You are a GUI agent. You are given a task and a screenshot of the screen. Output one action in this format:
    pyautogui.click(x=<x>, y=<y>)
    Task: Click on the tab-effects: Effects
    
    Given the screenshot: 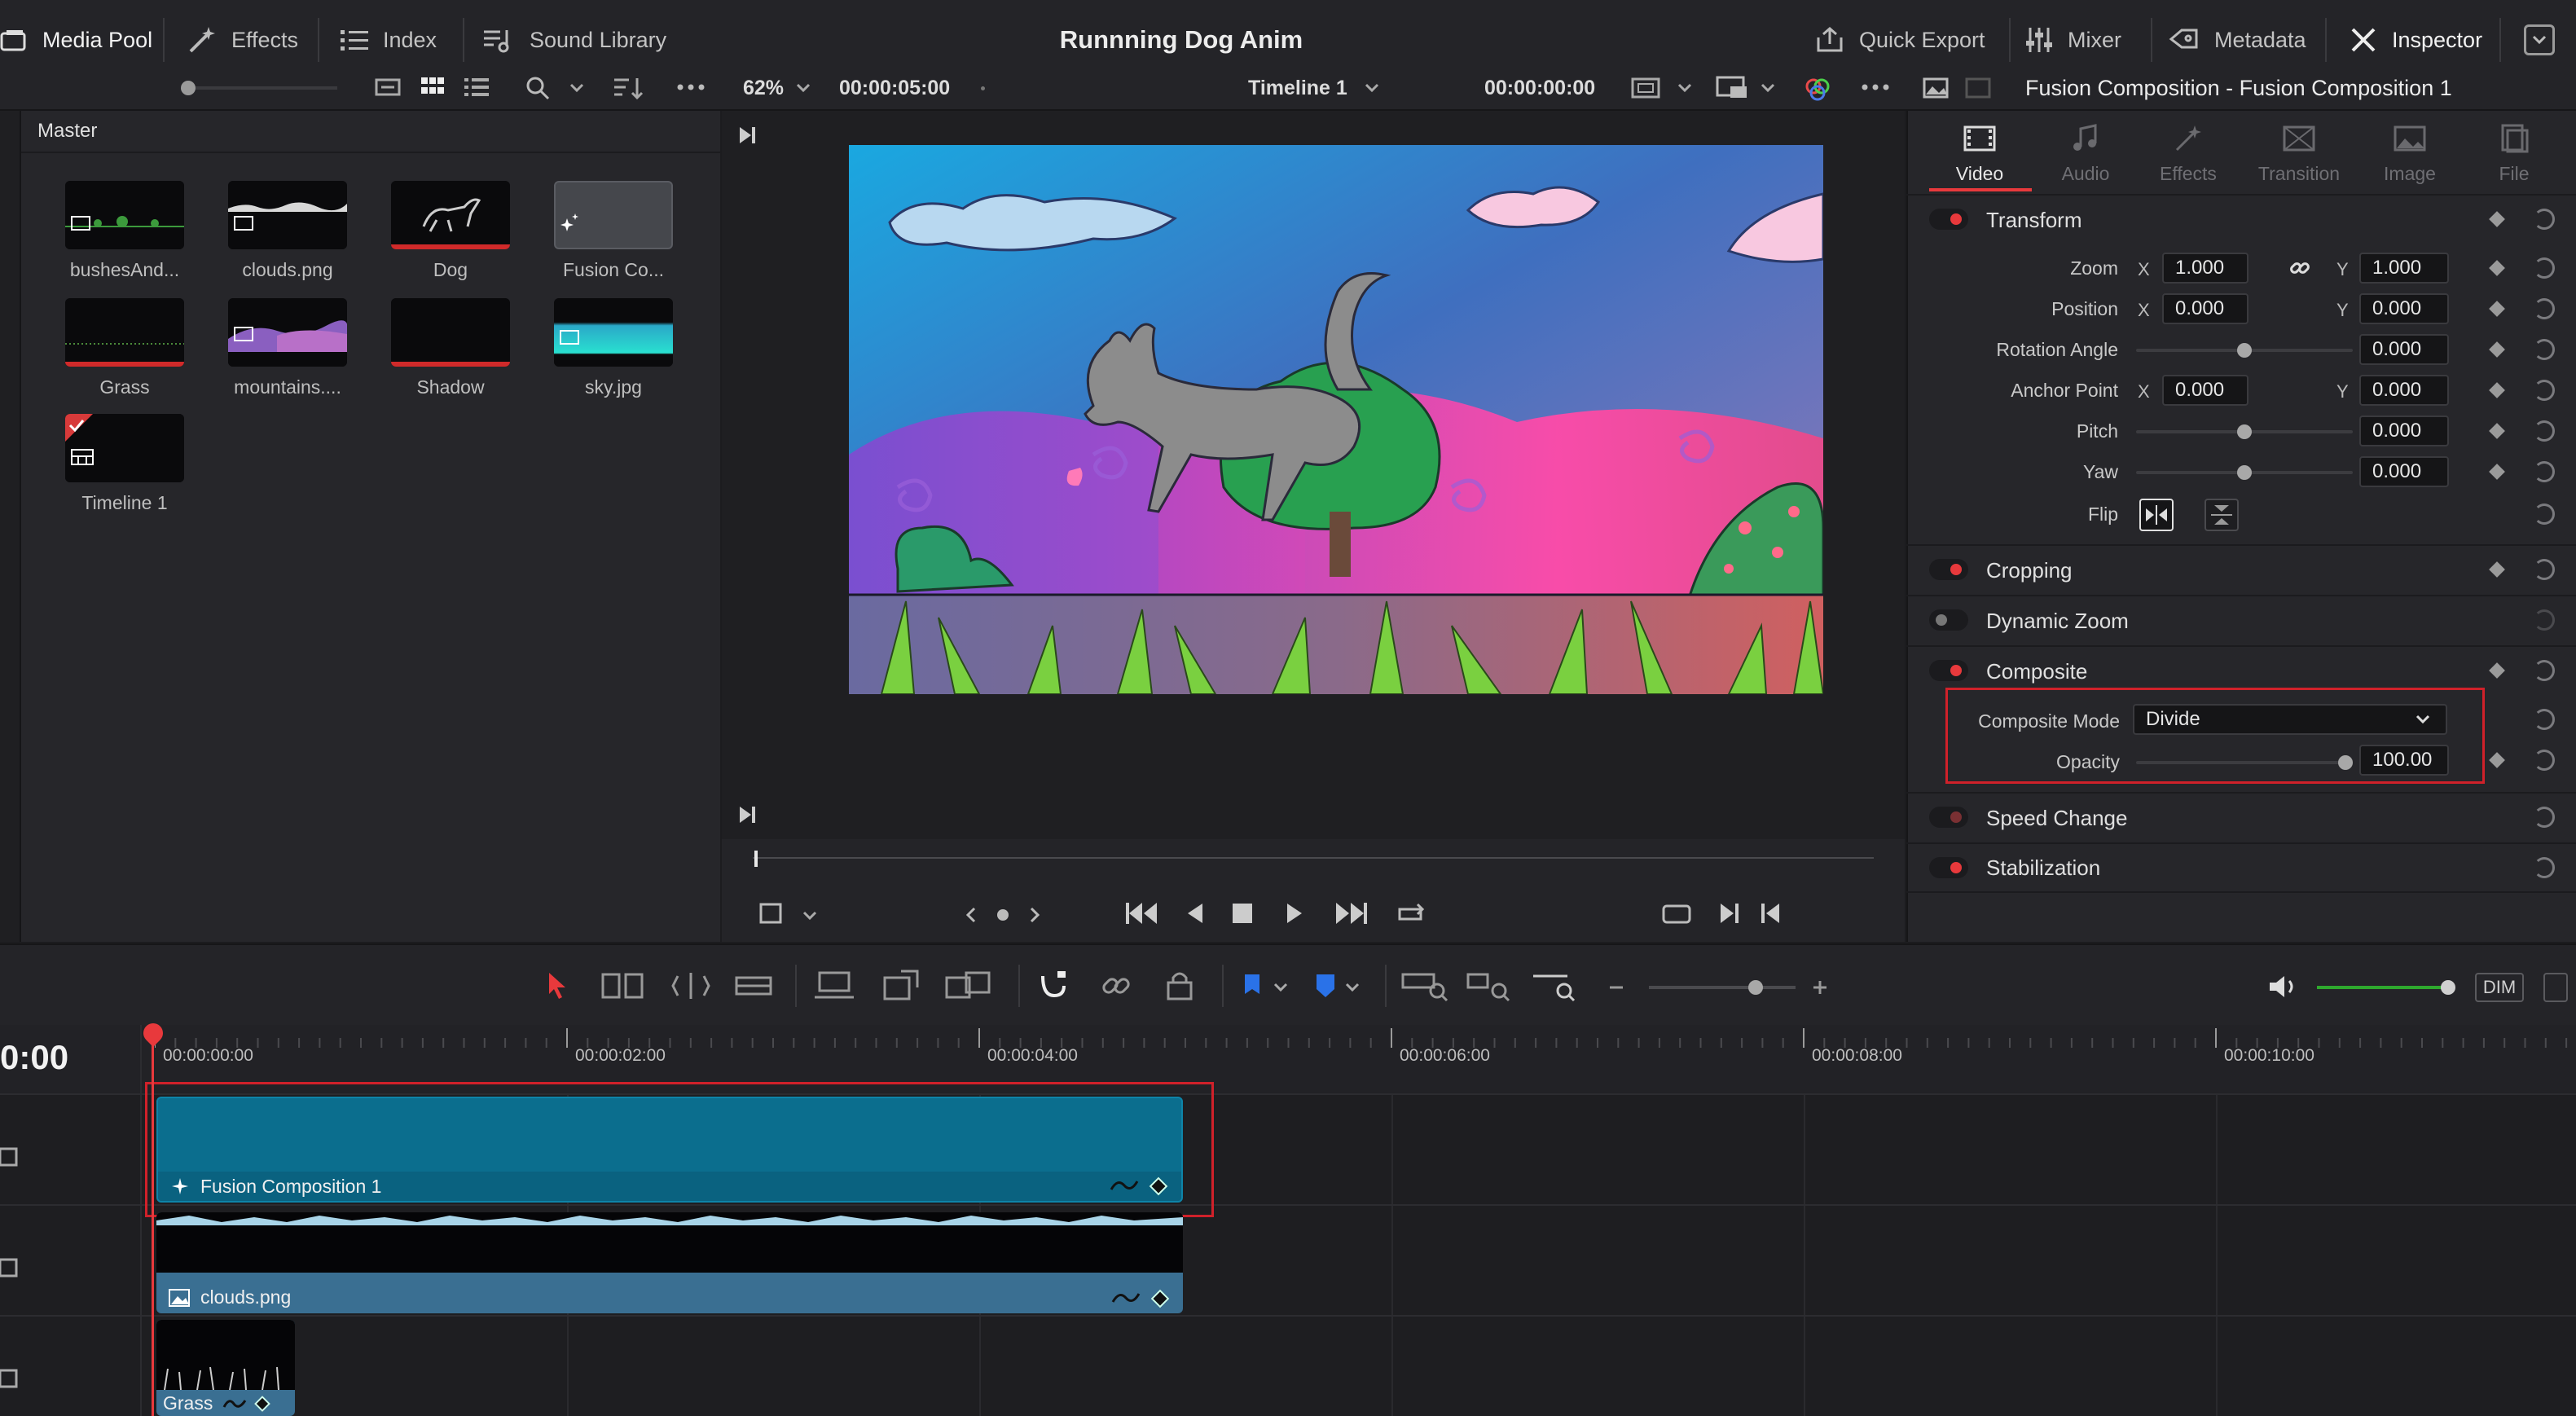 What is the action you would take?
    pyautogui.click(x=2188, y=153)
    